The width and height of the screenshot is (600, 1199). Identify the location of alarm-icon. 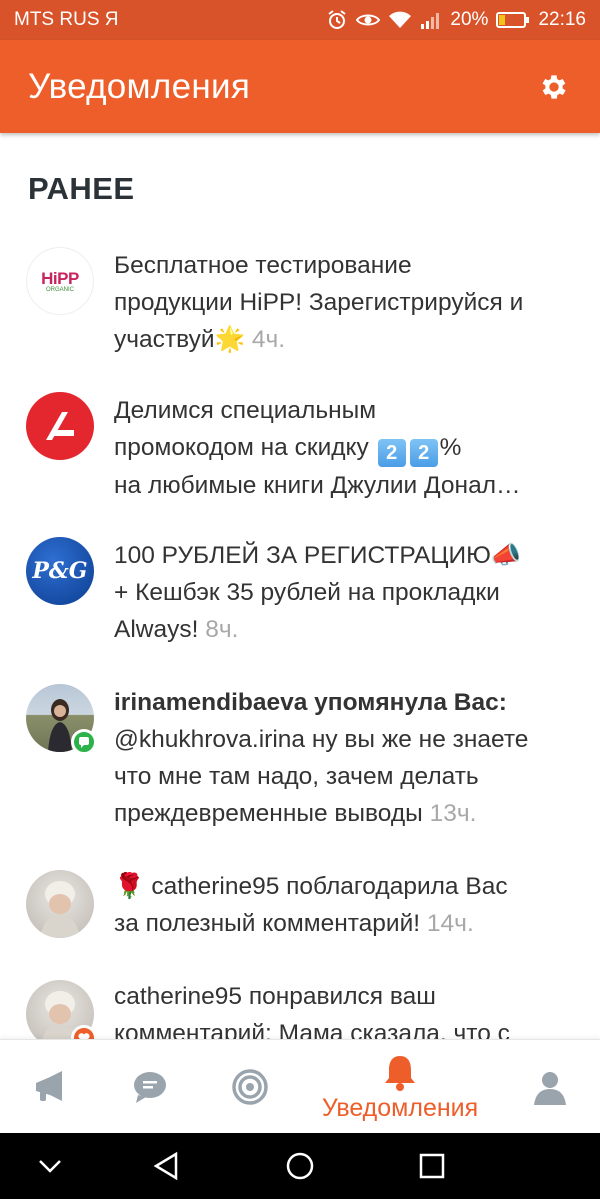
(337, 20).